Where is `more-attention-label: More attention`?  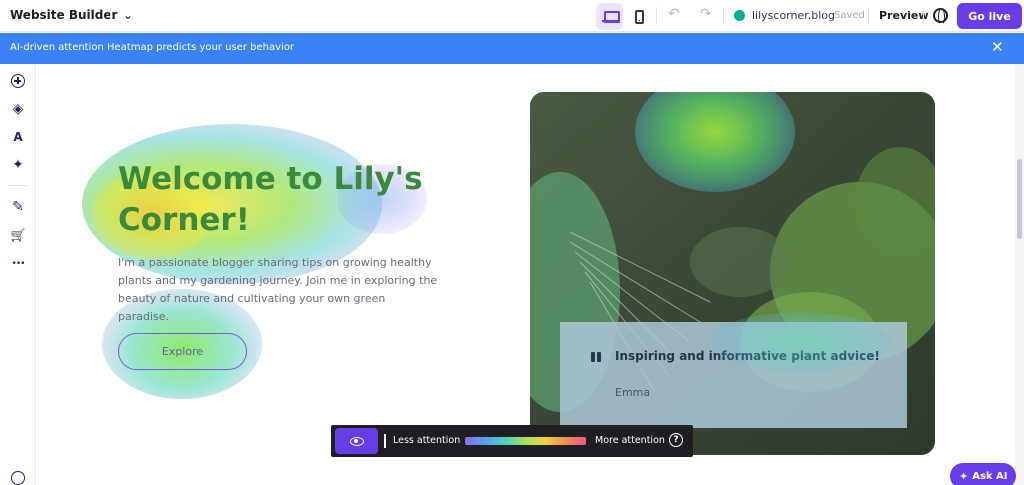 more-attention-label: More attention is located at coordinates (630, 440).